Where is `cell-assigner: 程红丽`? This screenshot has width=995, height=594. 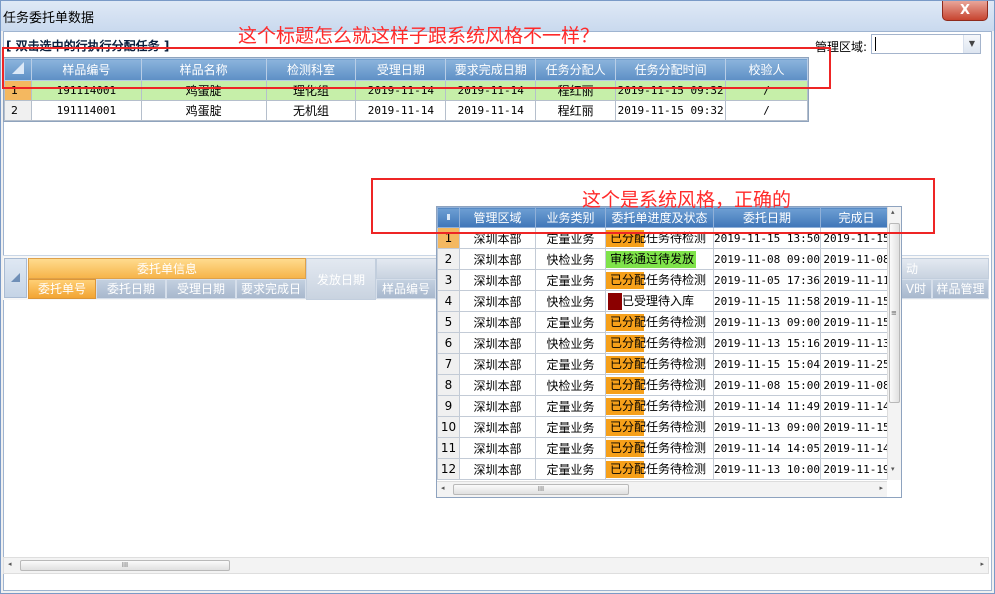
cell-assigner: 程红丽 is located at coordinates (576, 110).